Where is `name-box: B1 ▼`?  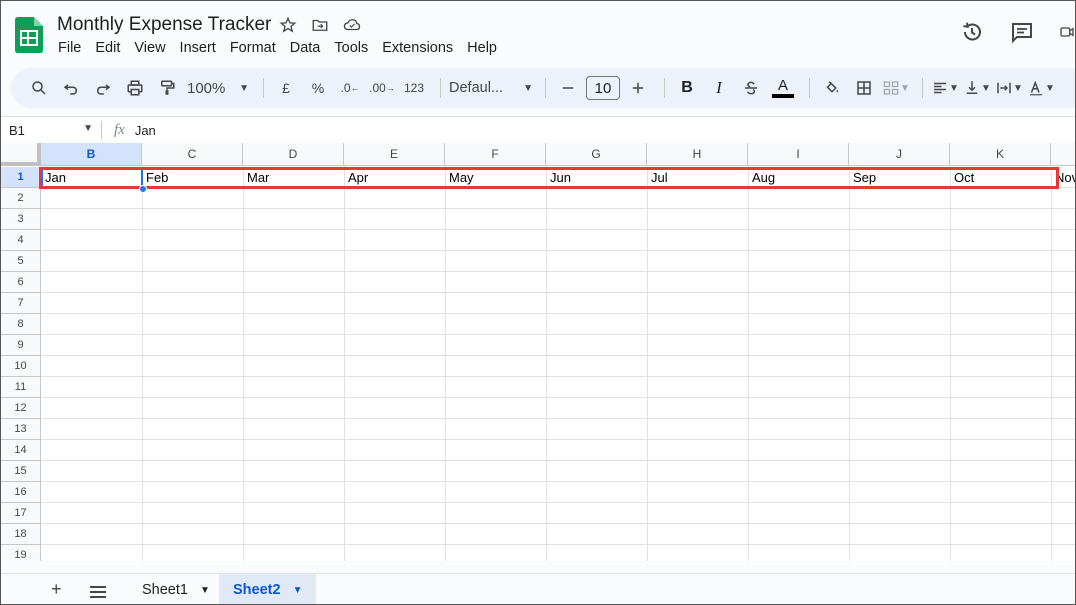 name-box: B1 ▼ is located at coordinates (51, 130).